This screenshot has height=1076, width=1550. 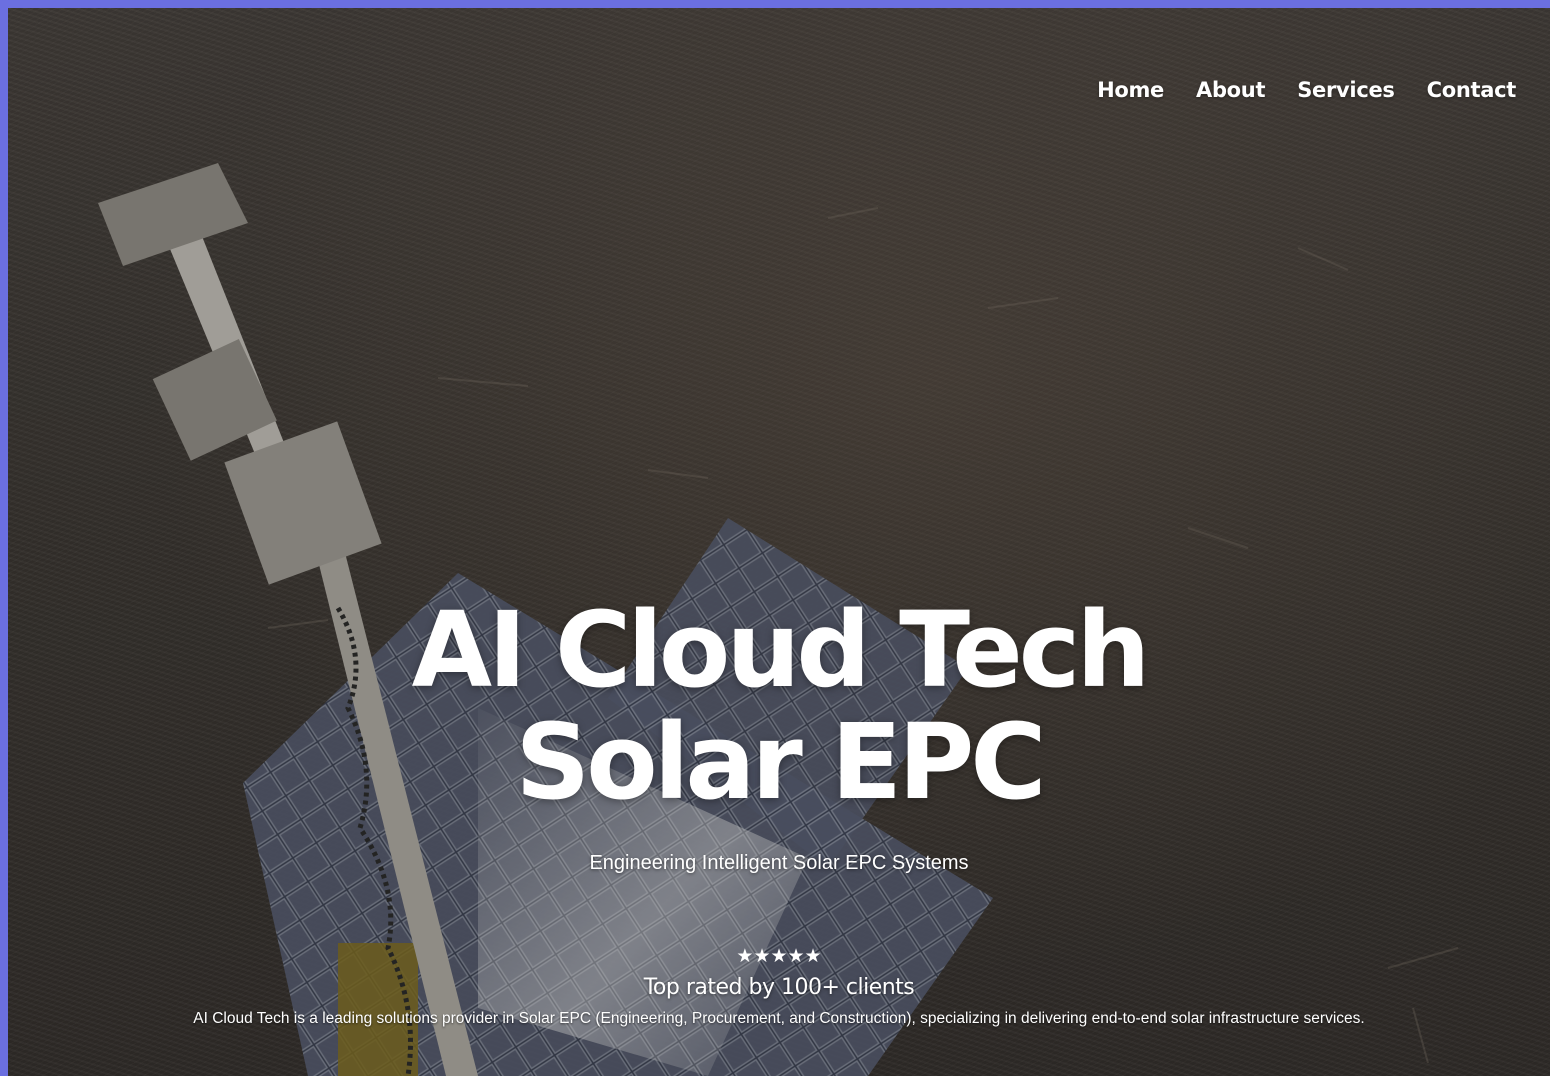 I want to click on hero-title-line-1: AI Cloud Tech, so click(x=781, y=650).